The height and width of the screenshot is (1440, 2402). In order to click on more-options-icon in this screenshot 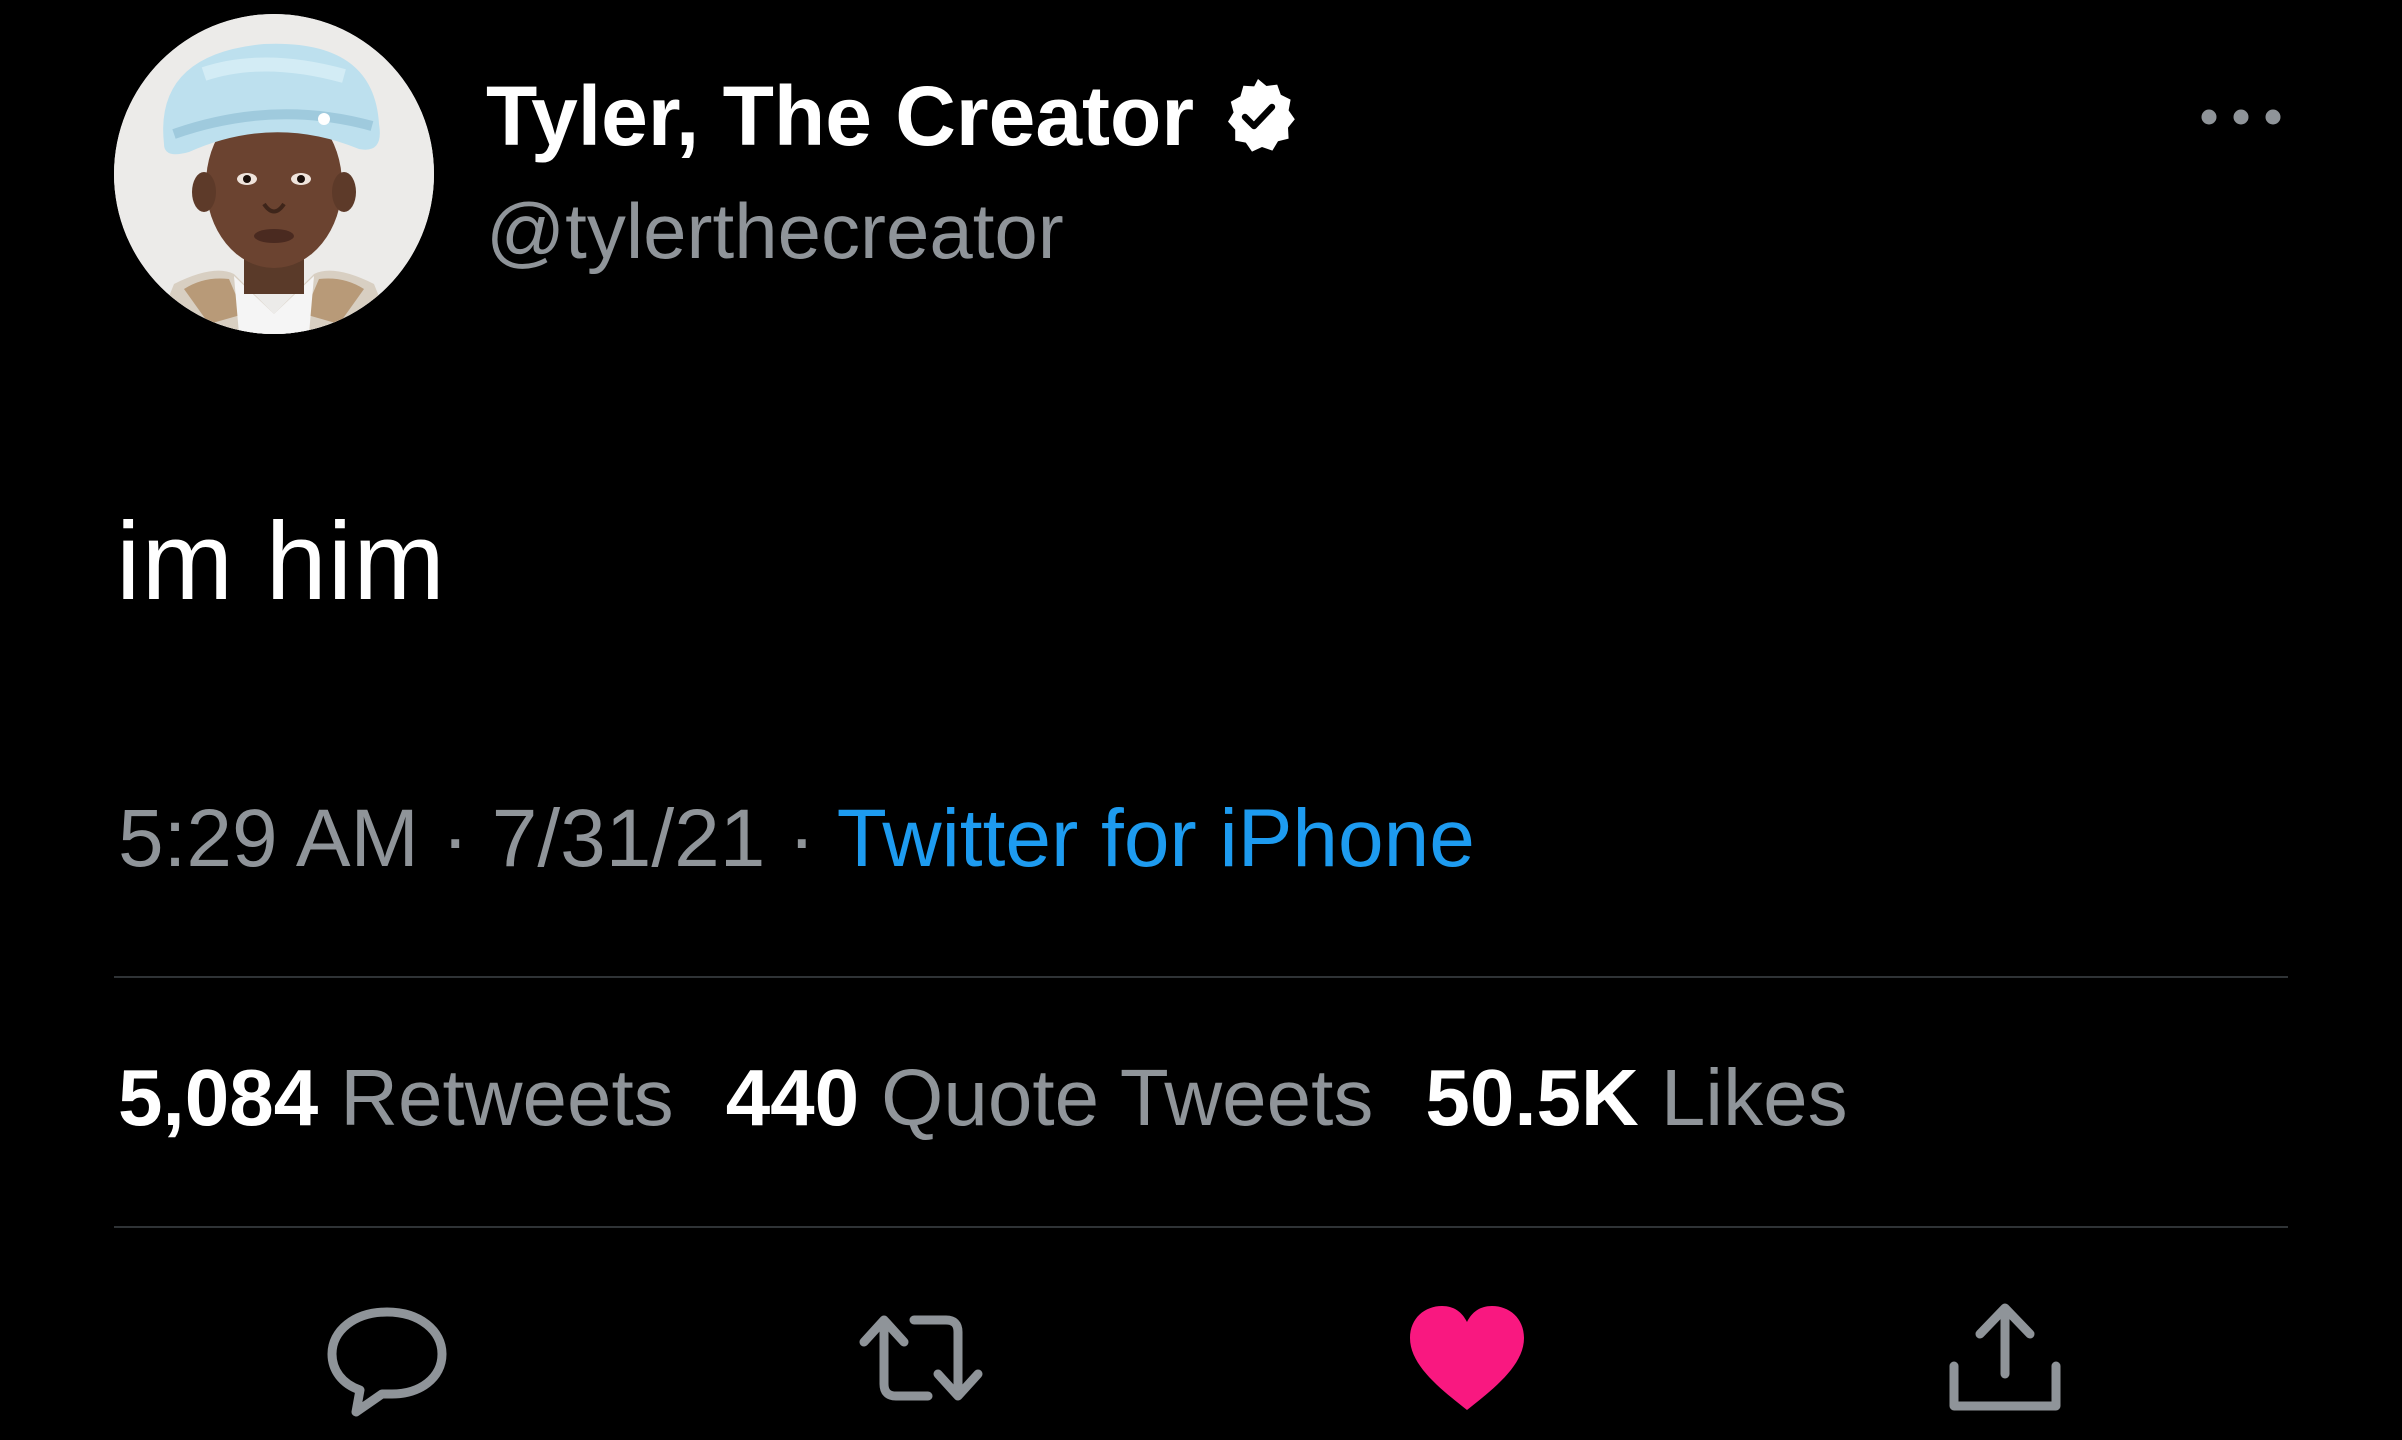, I will do `click(2241, 117)`.